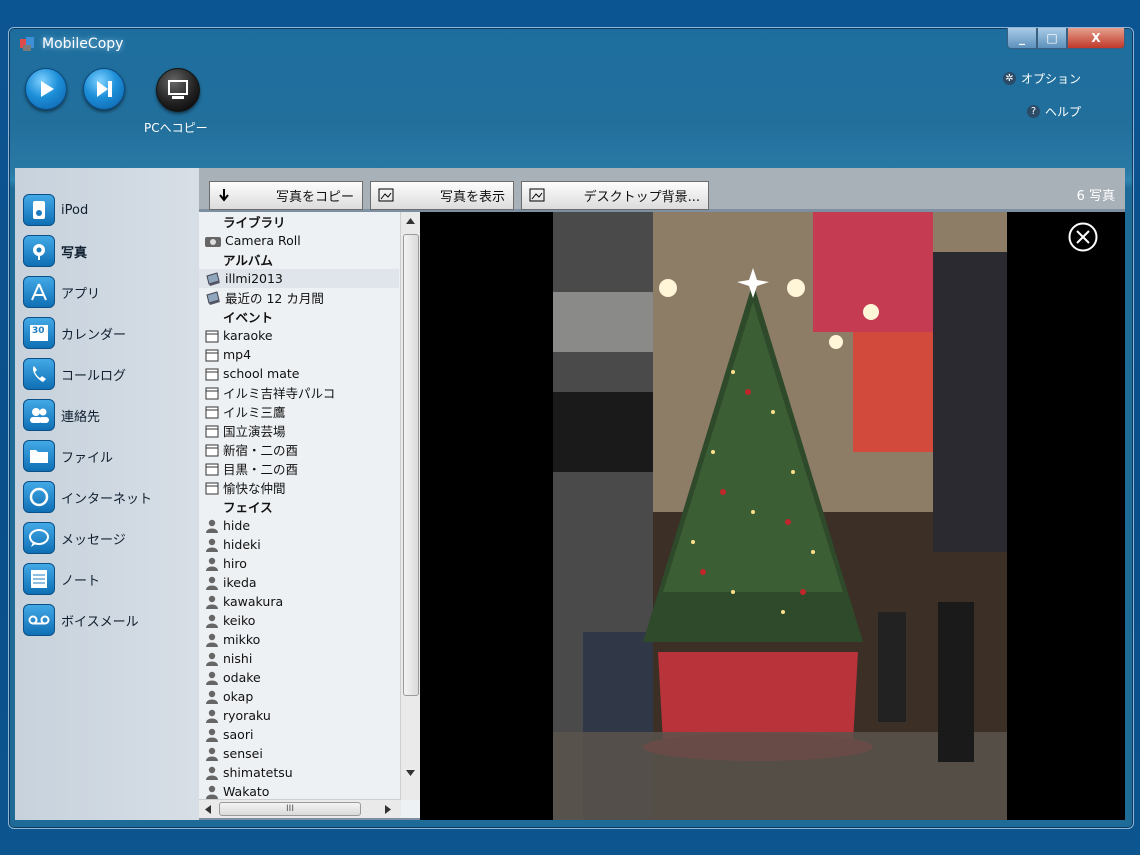 This screenshot has height=855, width=1140. I want to click on voicemail-icon, so click(39, 620).